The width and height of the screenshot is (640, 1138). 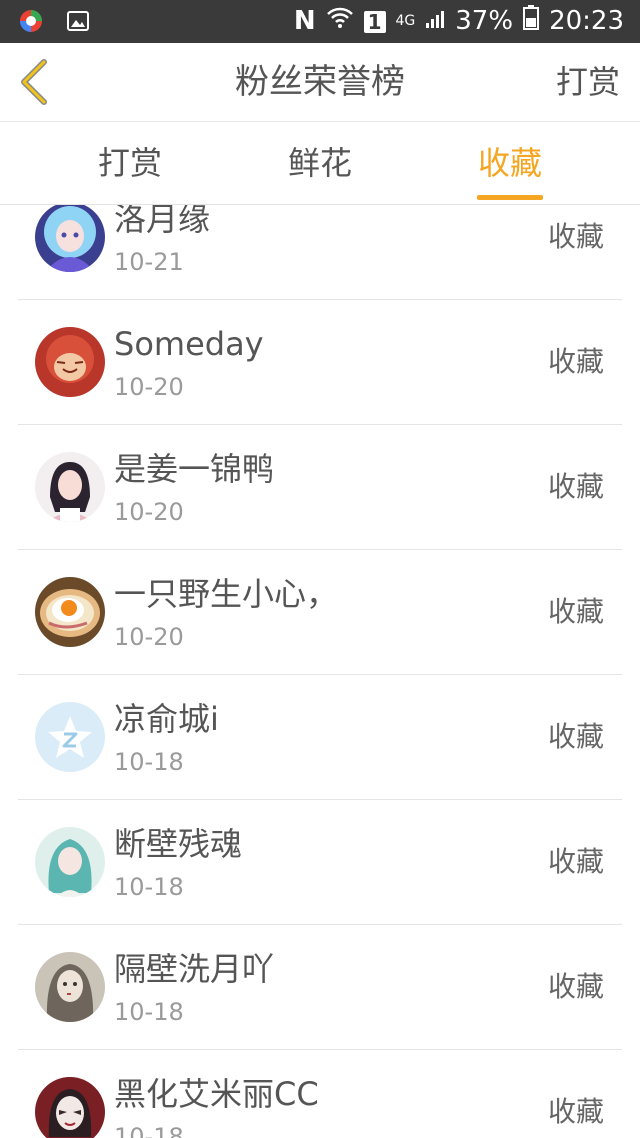 I want to click on page-title: 粉丝荣誉榜, so click(x=320, y=82).